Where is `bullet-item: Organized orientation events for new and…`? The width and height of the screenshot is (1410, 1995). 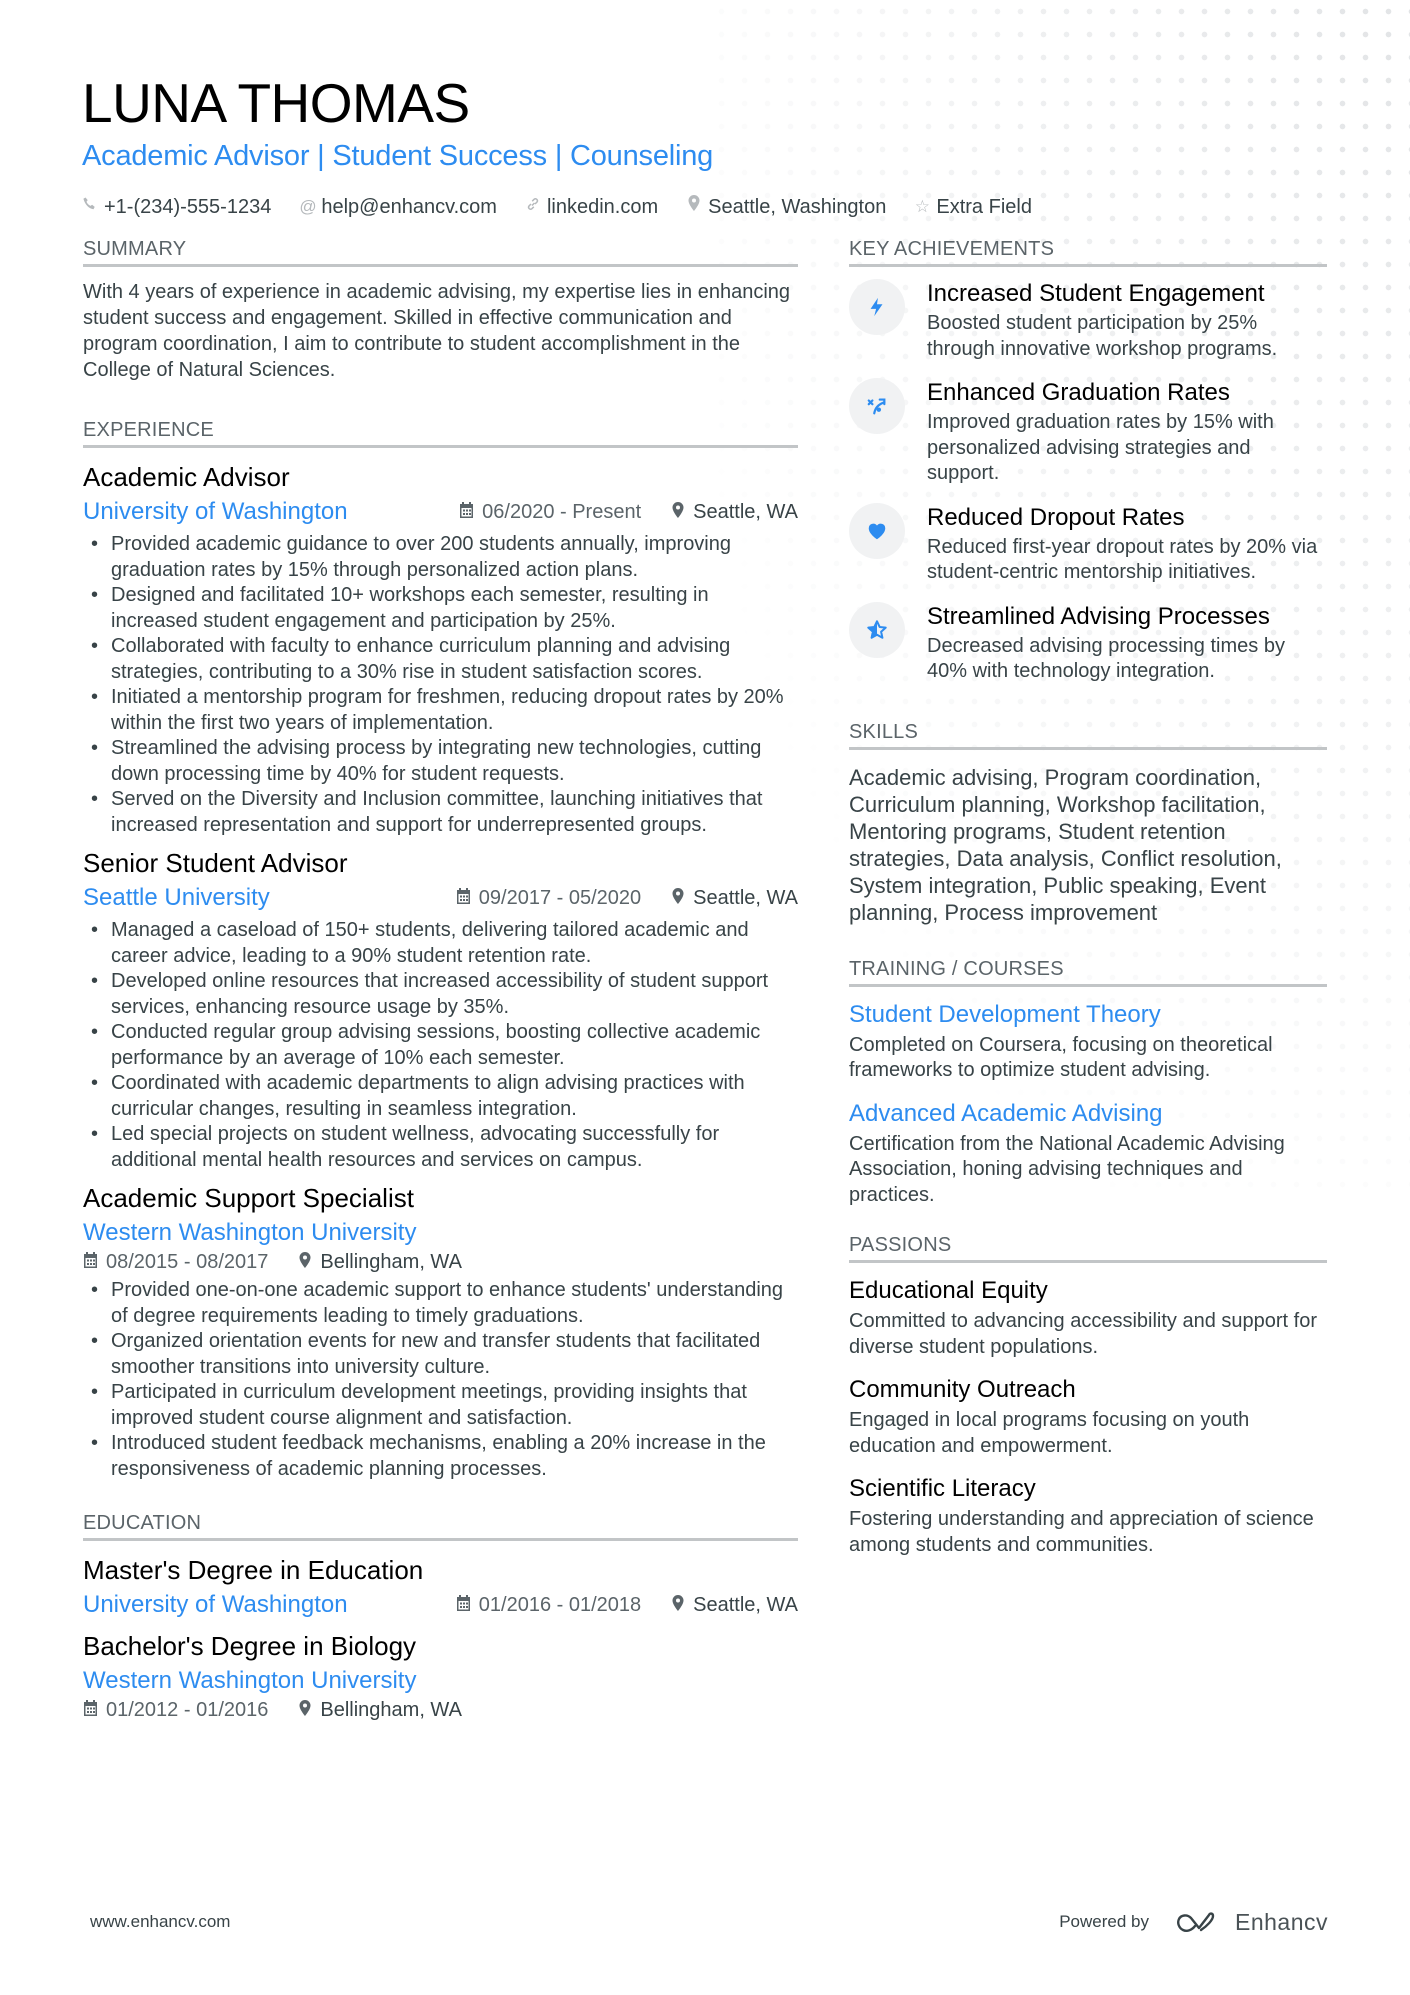 bullet-item: Organized orientation events for new and… is located at coordinates (440, 1354).